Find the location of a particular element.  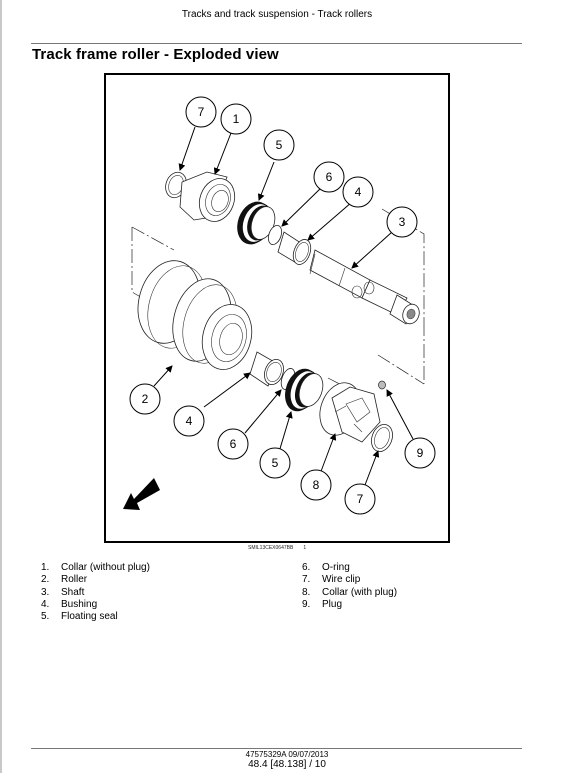

legend-item: 9. Plug is located at coordinates (349, 605).